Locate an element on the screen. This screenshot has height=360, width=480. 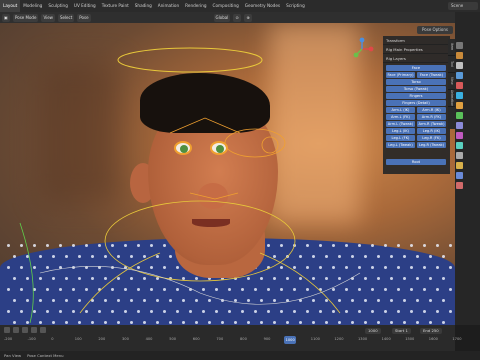
workspace-tab: Rendering is located at coordinates (195, 6).